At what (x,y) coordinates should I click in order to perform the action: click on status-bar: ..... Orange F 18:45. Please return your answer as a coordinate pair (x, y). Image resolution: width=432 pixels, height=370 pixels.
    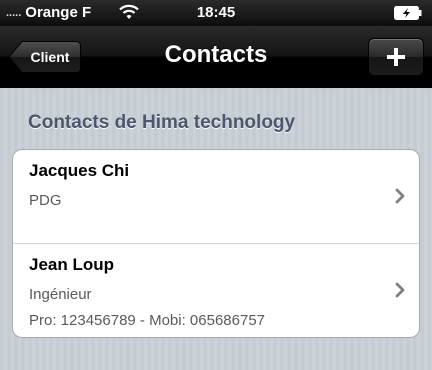
    Looking at the image, I should click on (216, 13).